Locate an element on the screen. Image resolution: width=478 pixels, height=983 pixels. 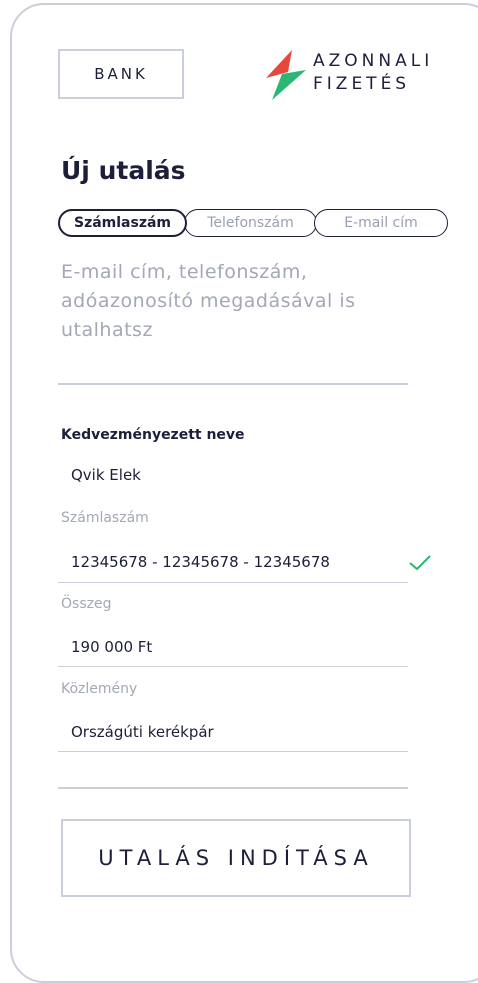
bank-button: BANK is located at coordinates (121, 74).